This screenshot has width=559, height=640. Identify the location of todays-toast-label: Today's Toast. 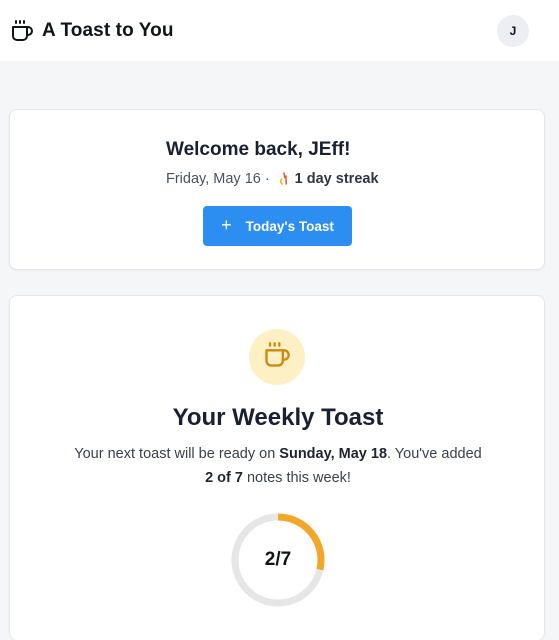
(289, 226).